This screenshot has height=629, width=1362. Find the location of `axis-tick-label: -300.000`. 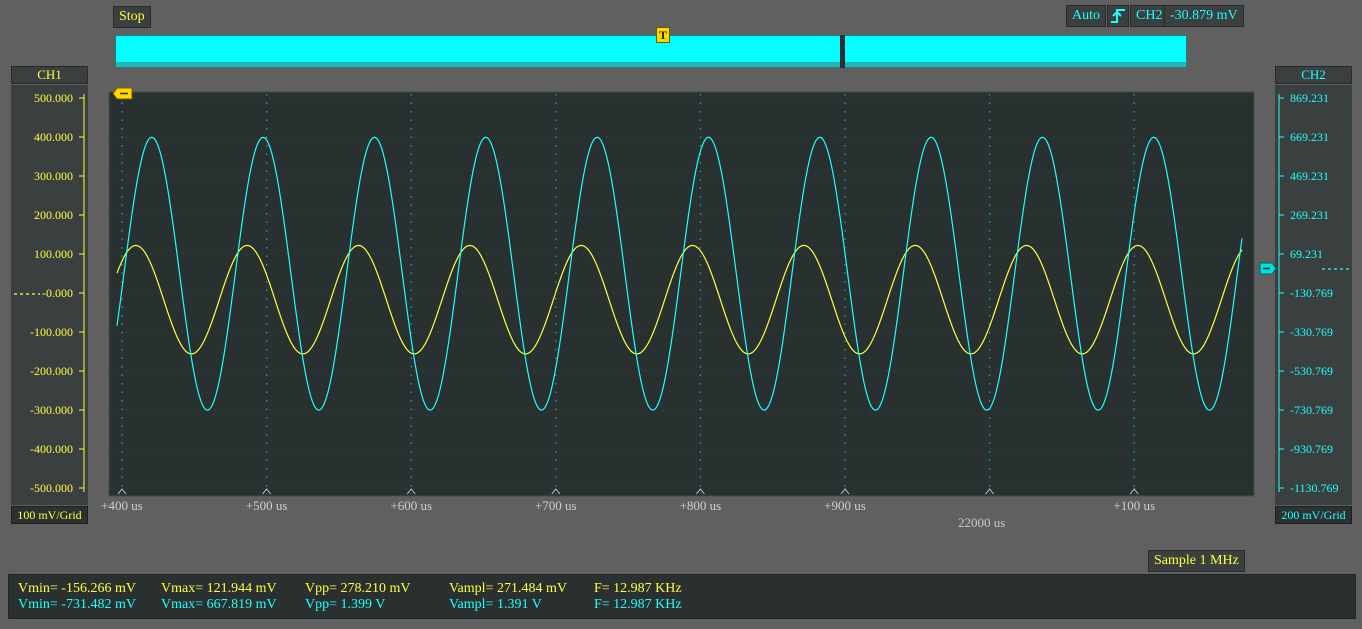

axis-tick-label: -300.000 is located at coordinates (51, 410).